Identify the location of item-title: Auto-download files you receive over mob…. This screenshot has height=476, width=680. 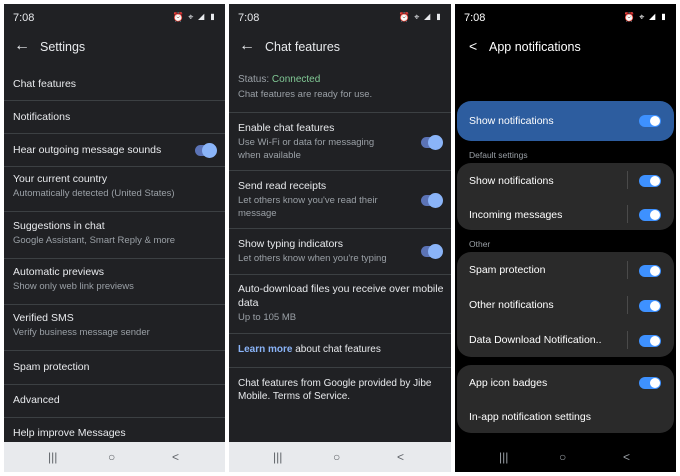
(341, 289).